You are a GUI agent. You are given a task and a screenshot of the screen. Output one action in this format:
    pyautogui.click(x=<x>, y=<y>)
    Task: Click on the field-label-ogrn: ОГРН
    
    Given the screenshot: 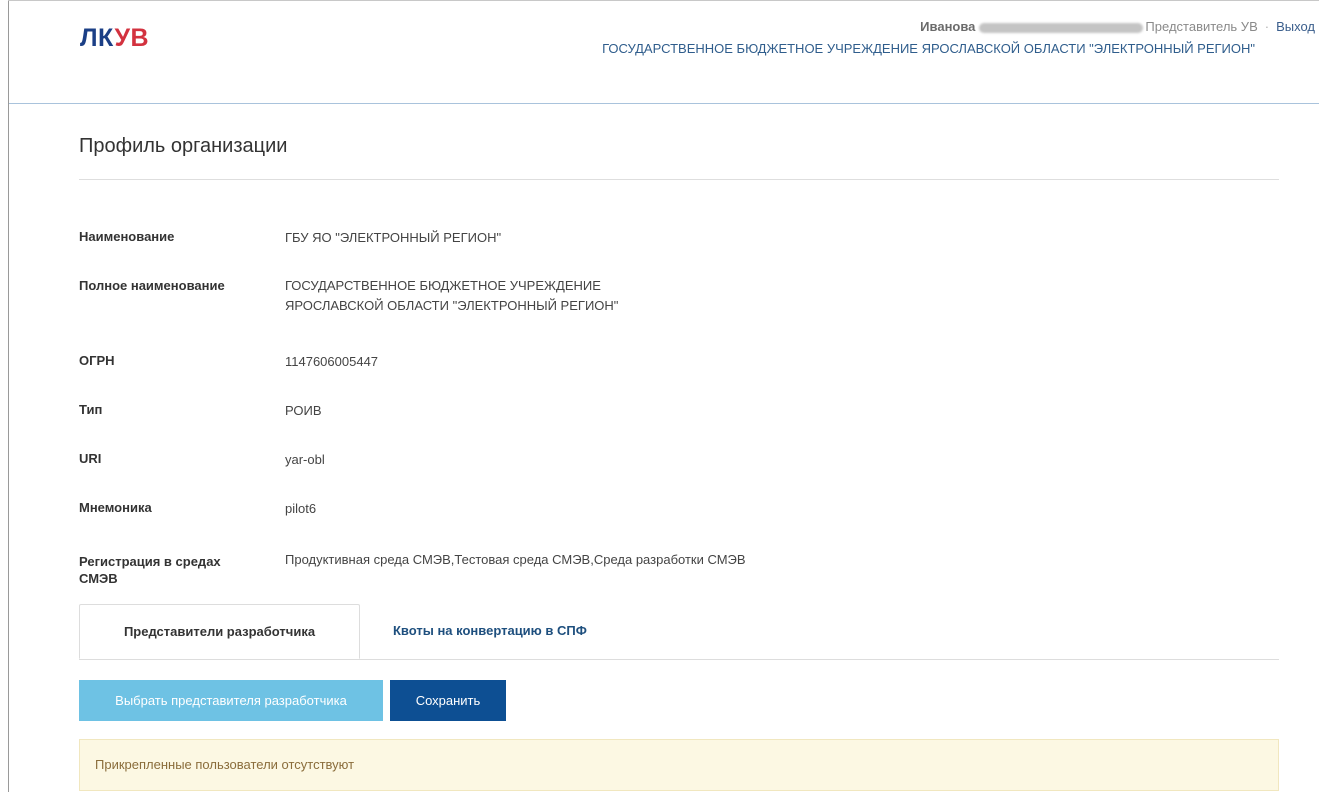 What is the action you would take?
    pyautogui.click(x=97, y=360)
    